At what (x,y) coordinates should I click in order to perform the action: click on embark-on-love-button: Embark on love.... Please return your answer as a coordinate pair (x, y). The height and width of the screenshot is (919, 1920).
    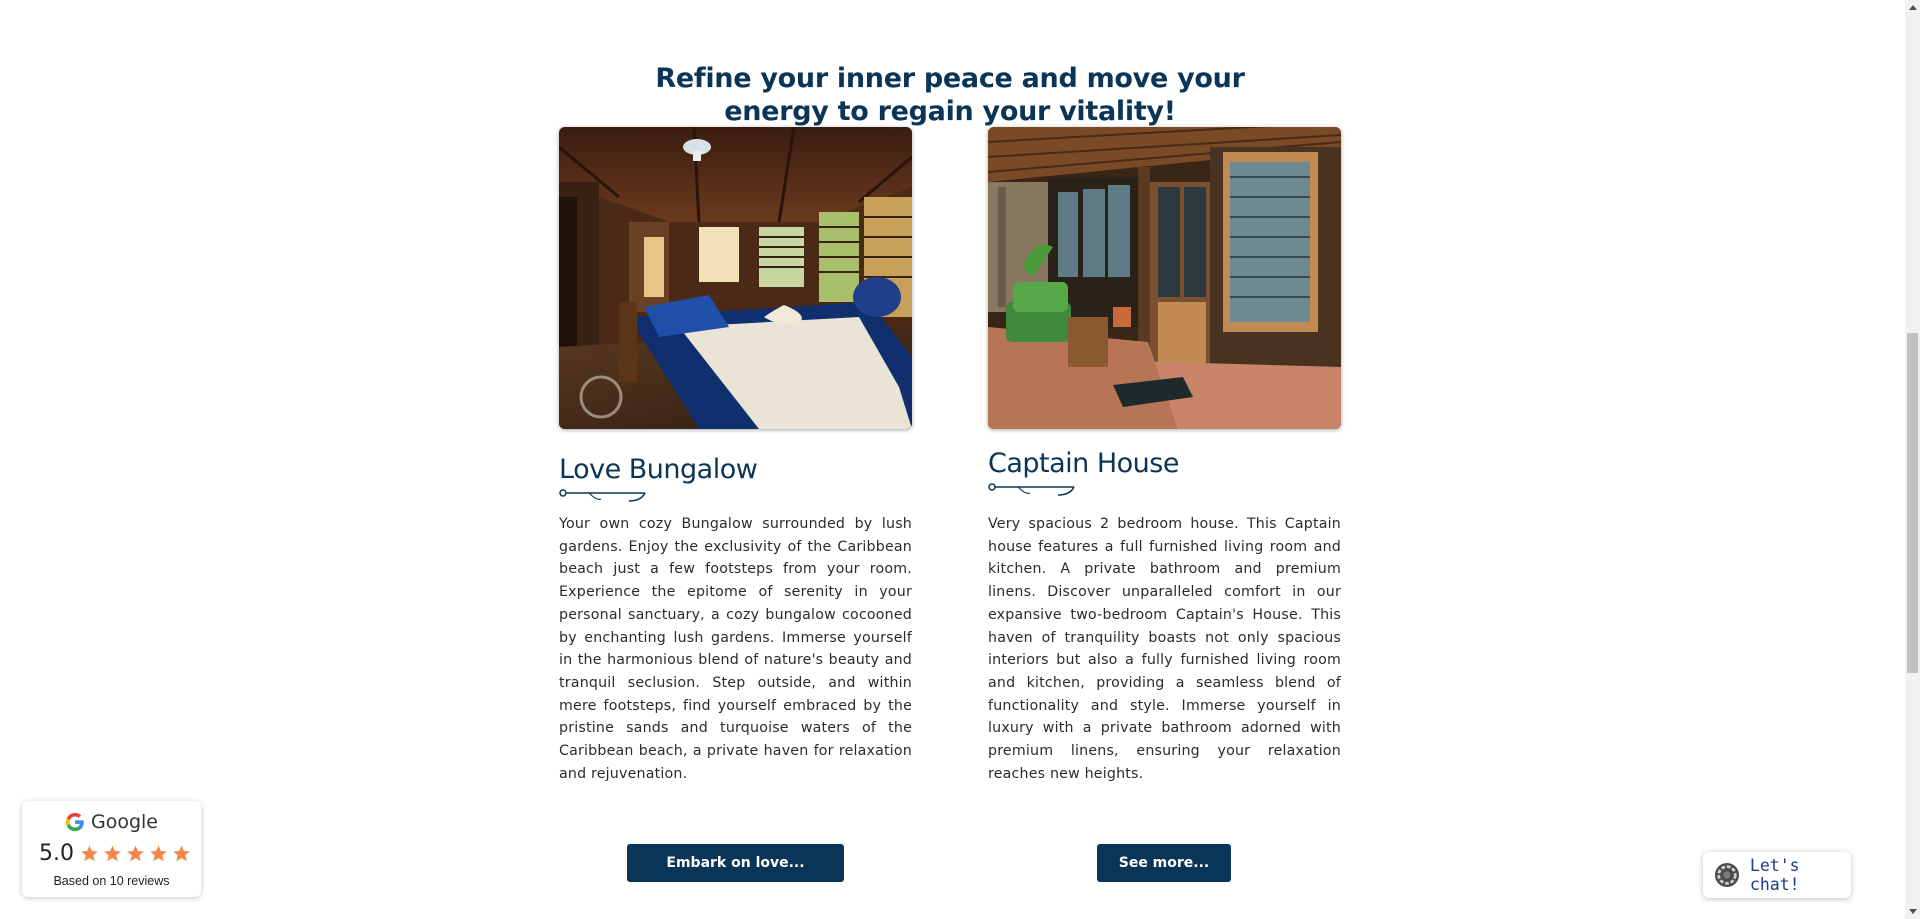
    Looking at the image, I should click on (735, 863).